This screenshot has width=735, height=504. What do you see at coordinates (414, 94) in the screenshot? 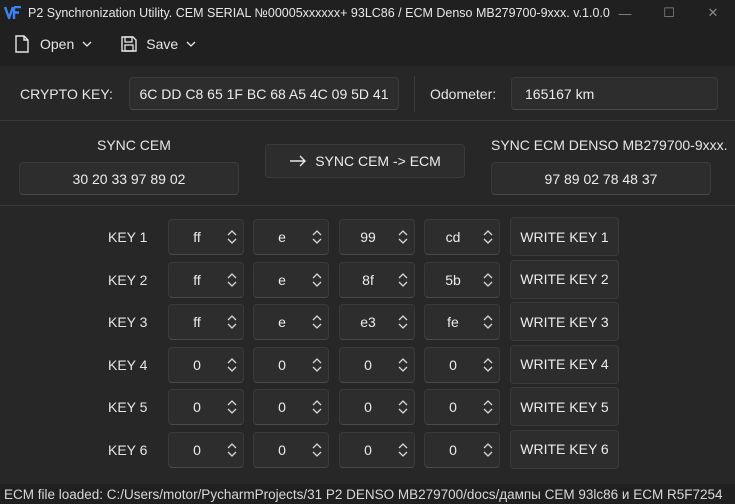
I see `divider` at bounding box center [414, 94].